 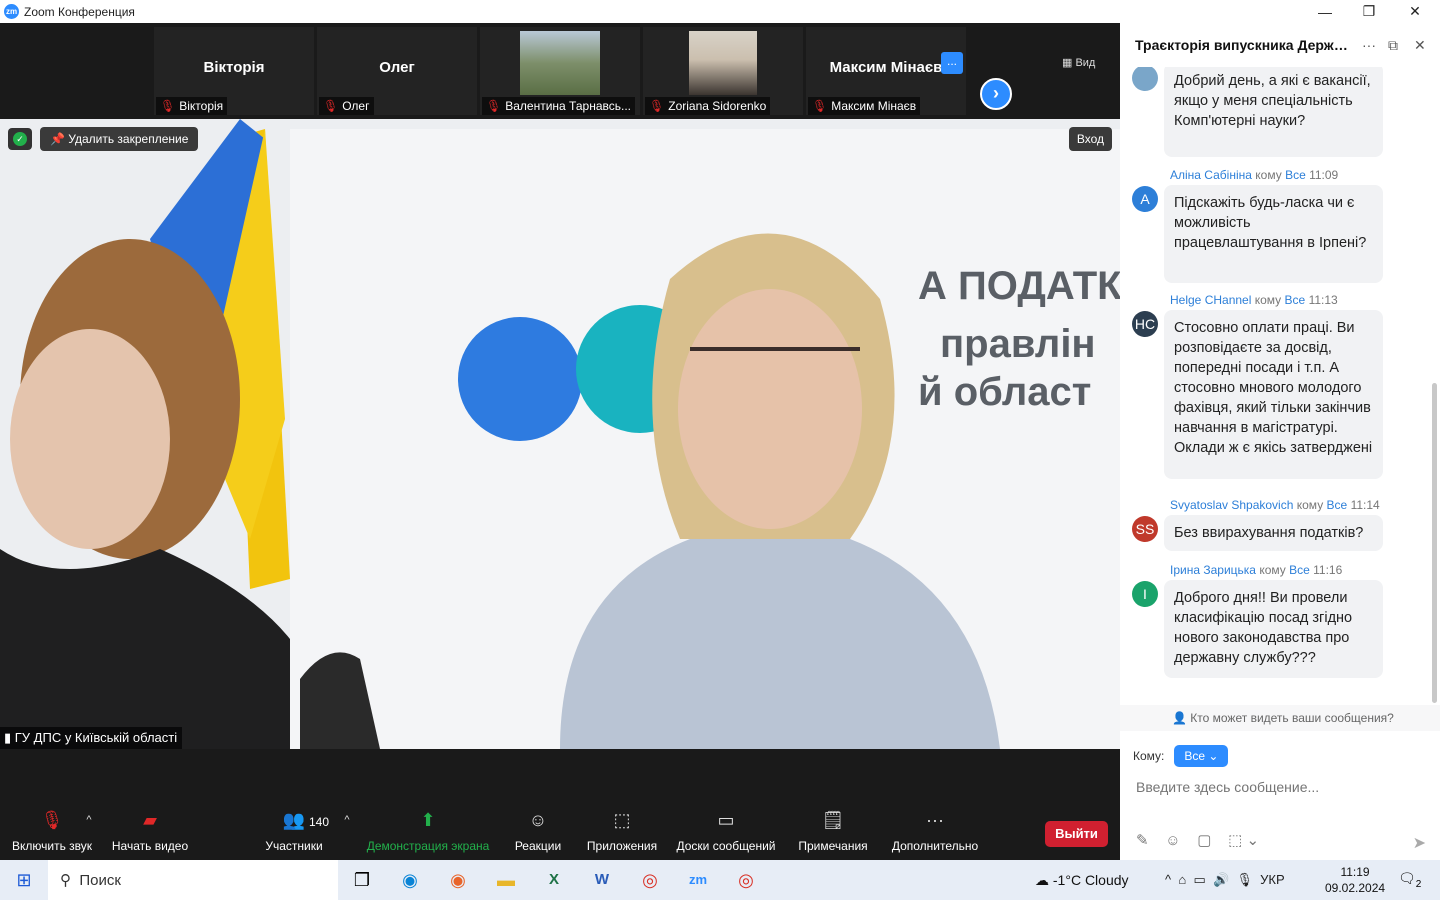 What do you see at coordinates (1272, 879) in the screenshot?
I see `language-indicator: УКР` at bounding box center [1272, 879].